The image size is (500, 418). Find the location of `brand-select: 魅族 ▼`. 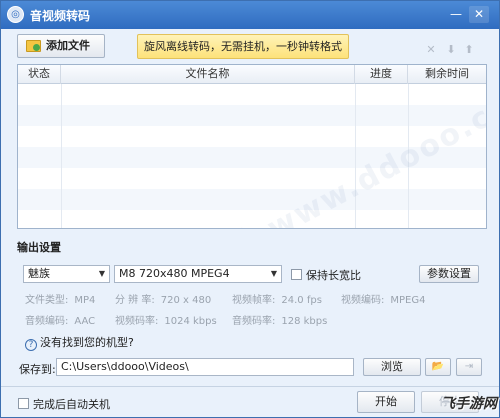

brand-select: 魅族 ▼ is located at coordinates (66, 274).